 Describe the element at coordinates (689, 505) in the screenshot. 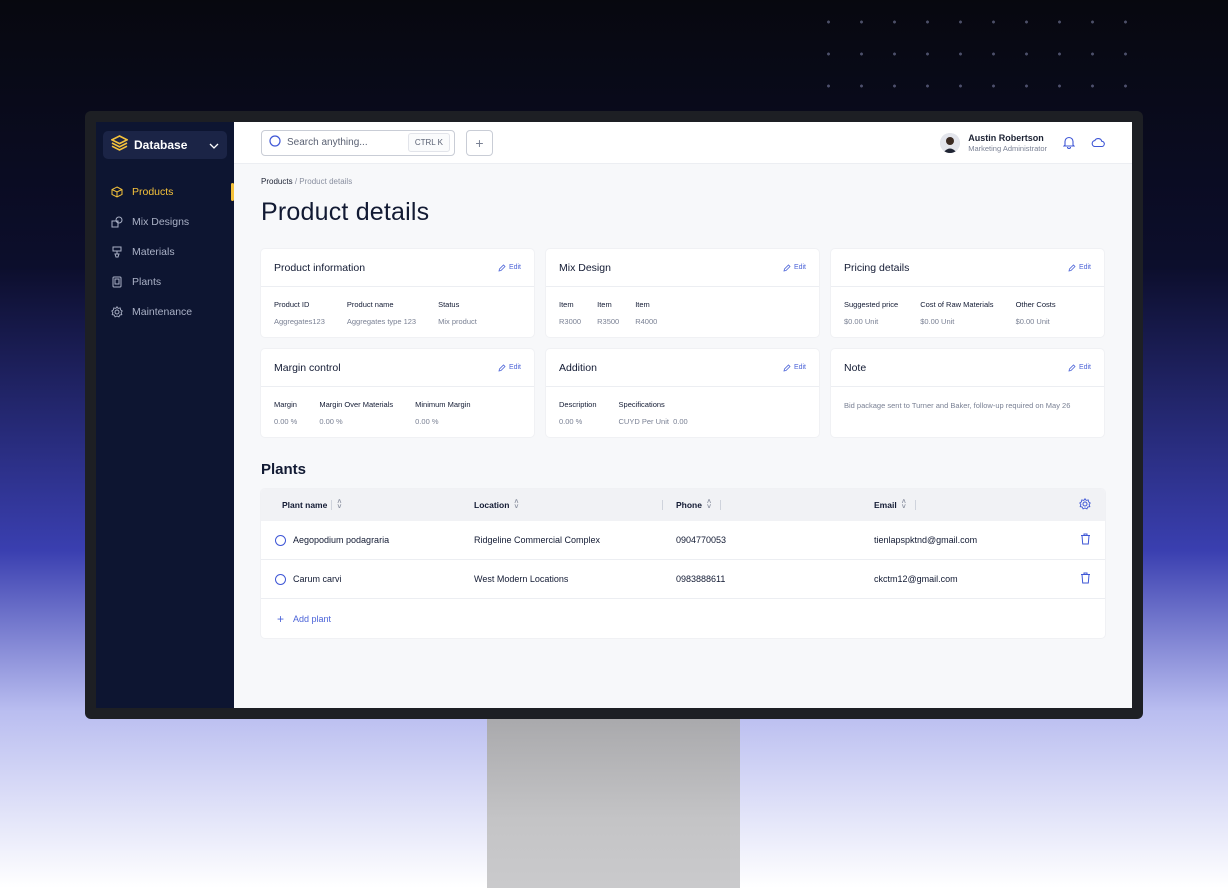

I see `column-label: Phone` at that location.